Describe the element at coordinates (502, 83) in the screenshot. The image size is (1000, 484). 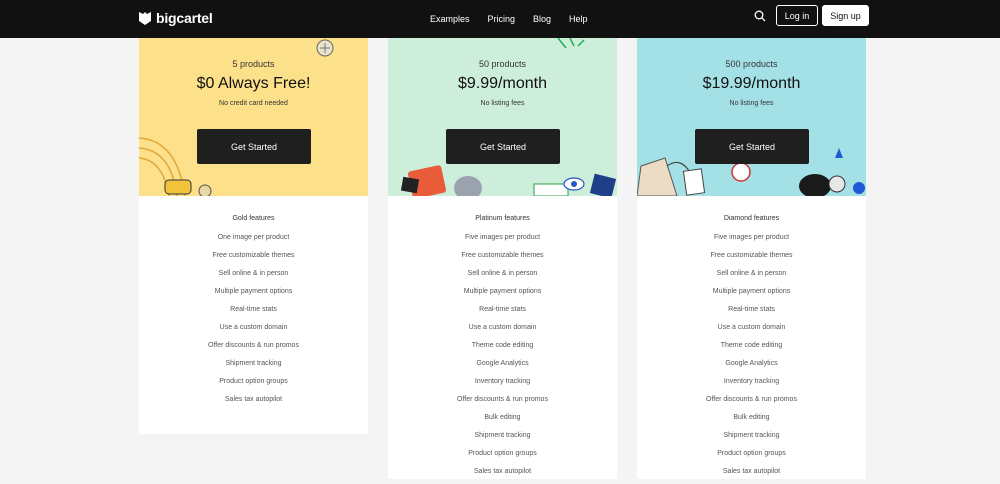
I see `plan-price: $9.99/month` at that location.